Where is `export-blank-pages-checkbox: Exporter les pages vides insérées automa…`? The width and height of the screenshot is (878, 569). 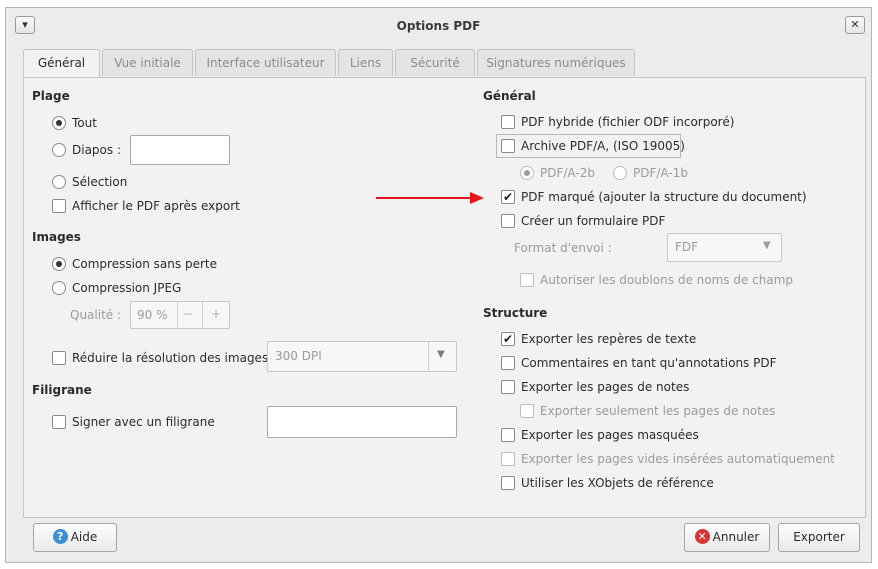 export-blank-pages-checkbox: Exporter les pages vides insérées automa… is located at coordinates (668, 459).